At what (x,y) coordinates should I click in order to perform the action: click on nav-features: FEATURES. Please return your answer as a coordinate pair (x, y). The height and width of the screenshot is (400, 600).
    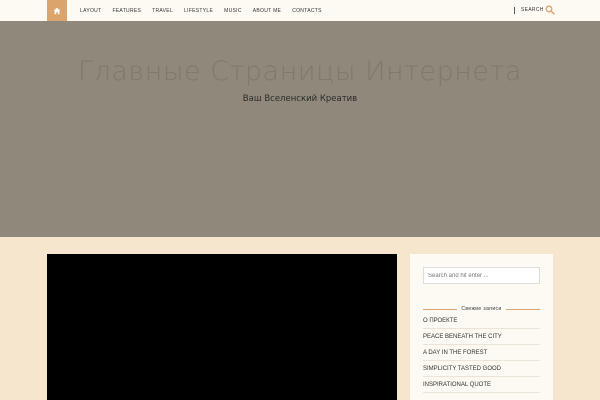
    Looking at the image, I should click on (126, 11).